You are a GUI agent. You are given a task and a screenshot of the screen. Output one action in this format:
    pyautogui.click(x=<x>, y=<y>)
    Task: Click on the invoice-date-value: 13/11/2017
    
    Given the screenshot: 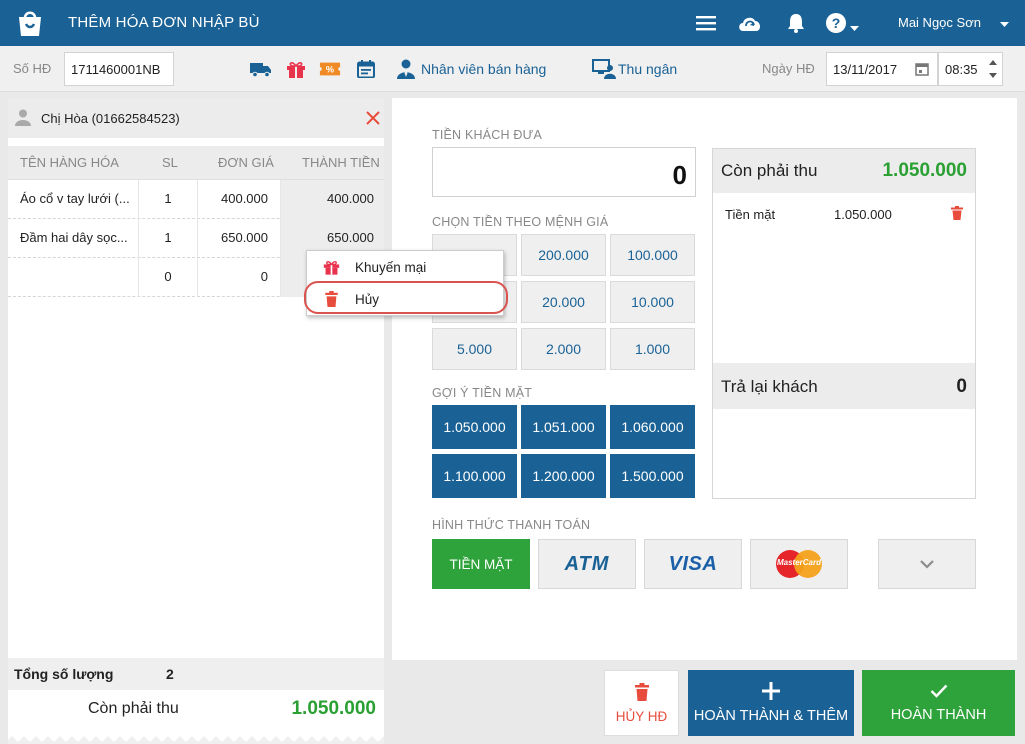 What is the action you would take?
    pyautogui.click(x=865, y=69)
    